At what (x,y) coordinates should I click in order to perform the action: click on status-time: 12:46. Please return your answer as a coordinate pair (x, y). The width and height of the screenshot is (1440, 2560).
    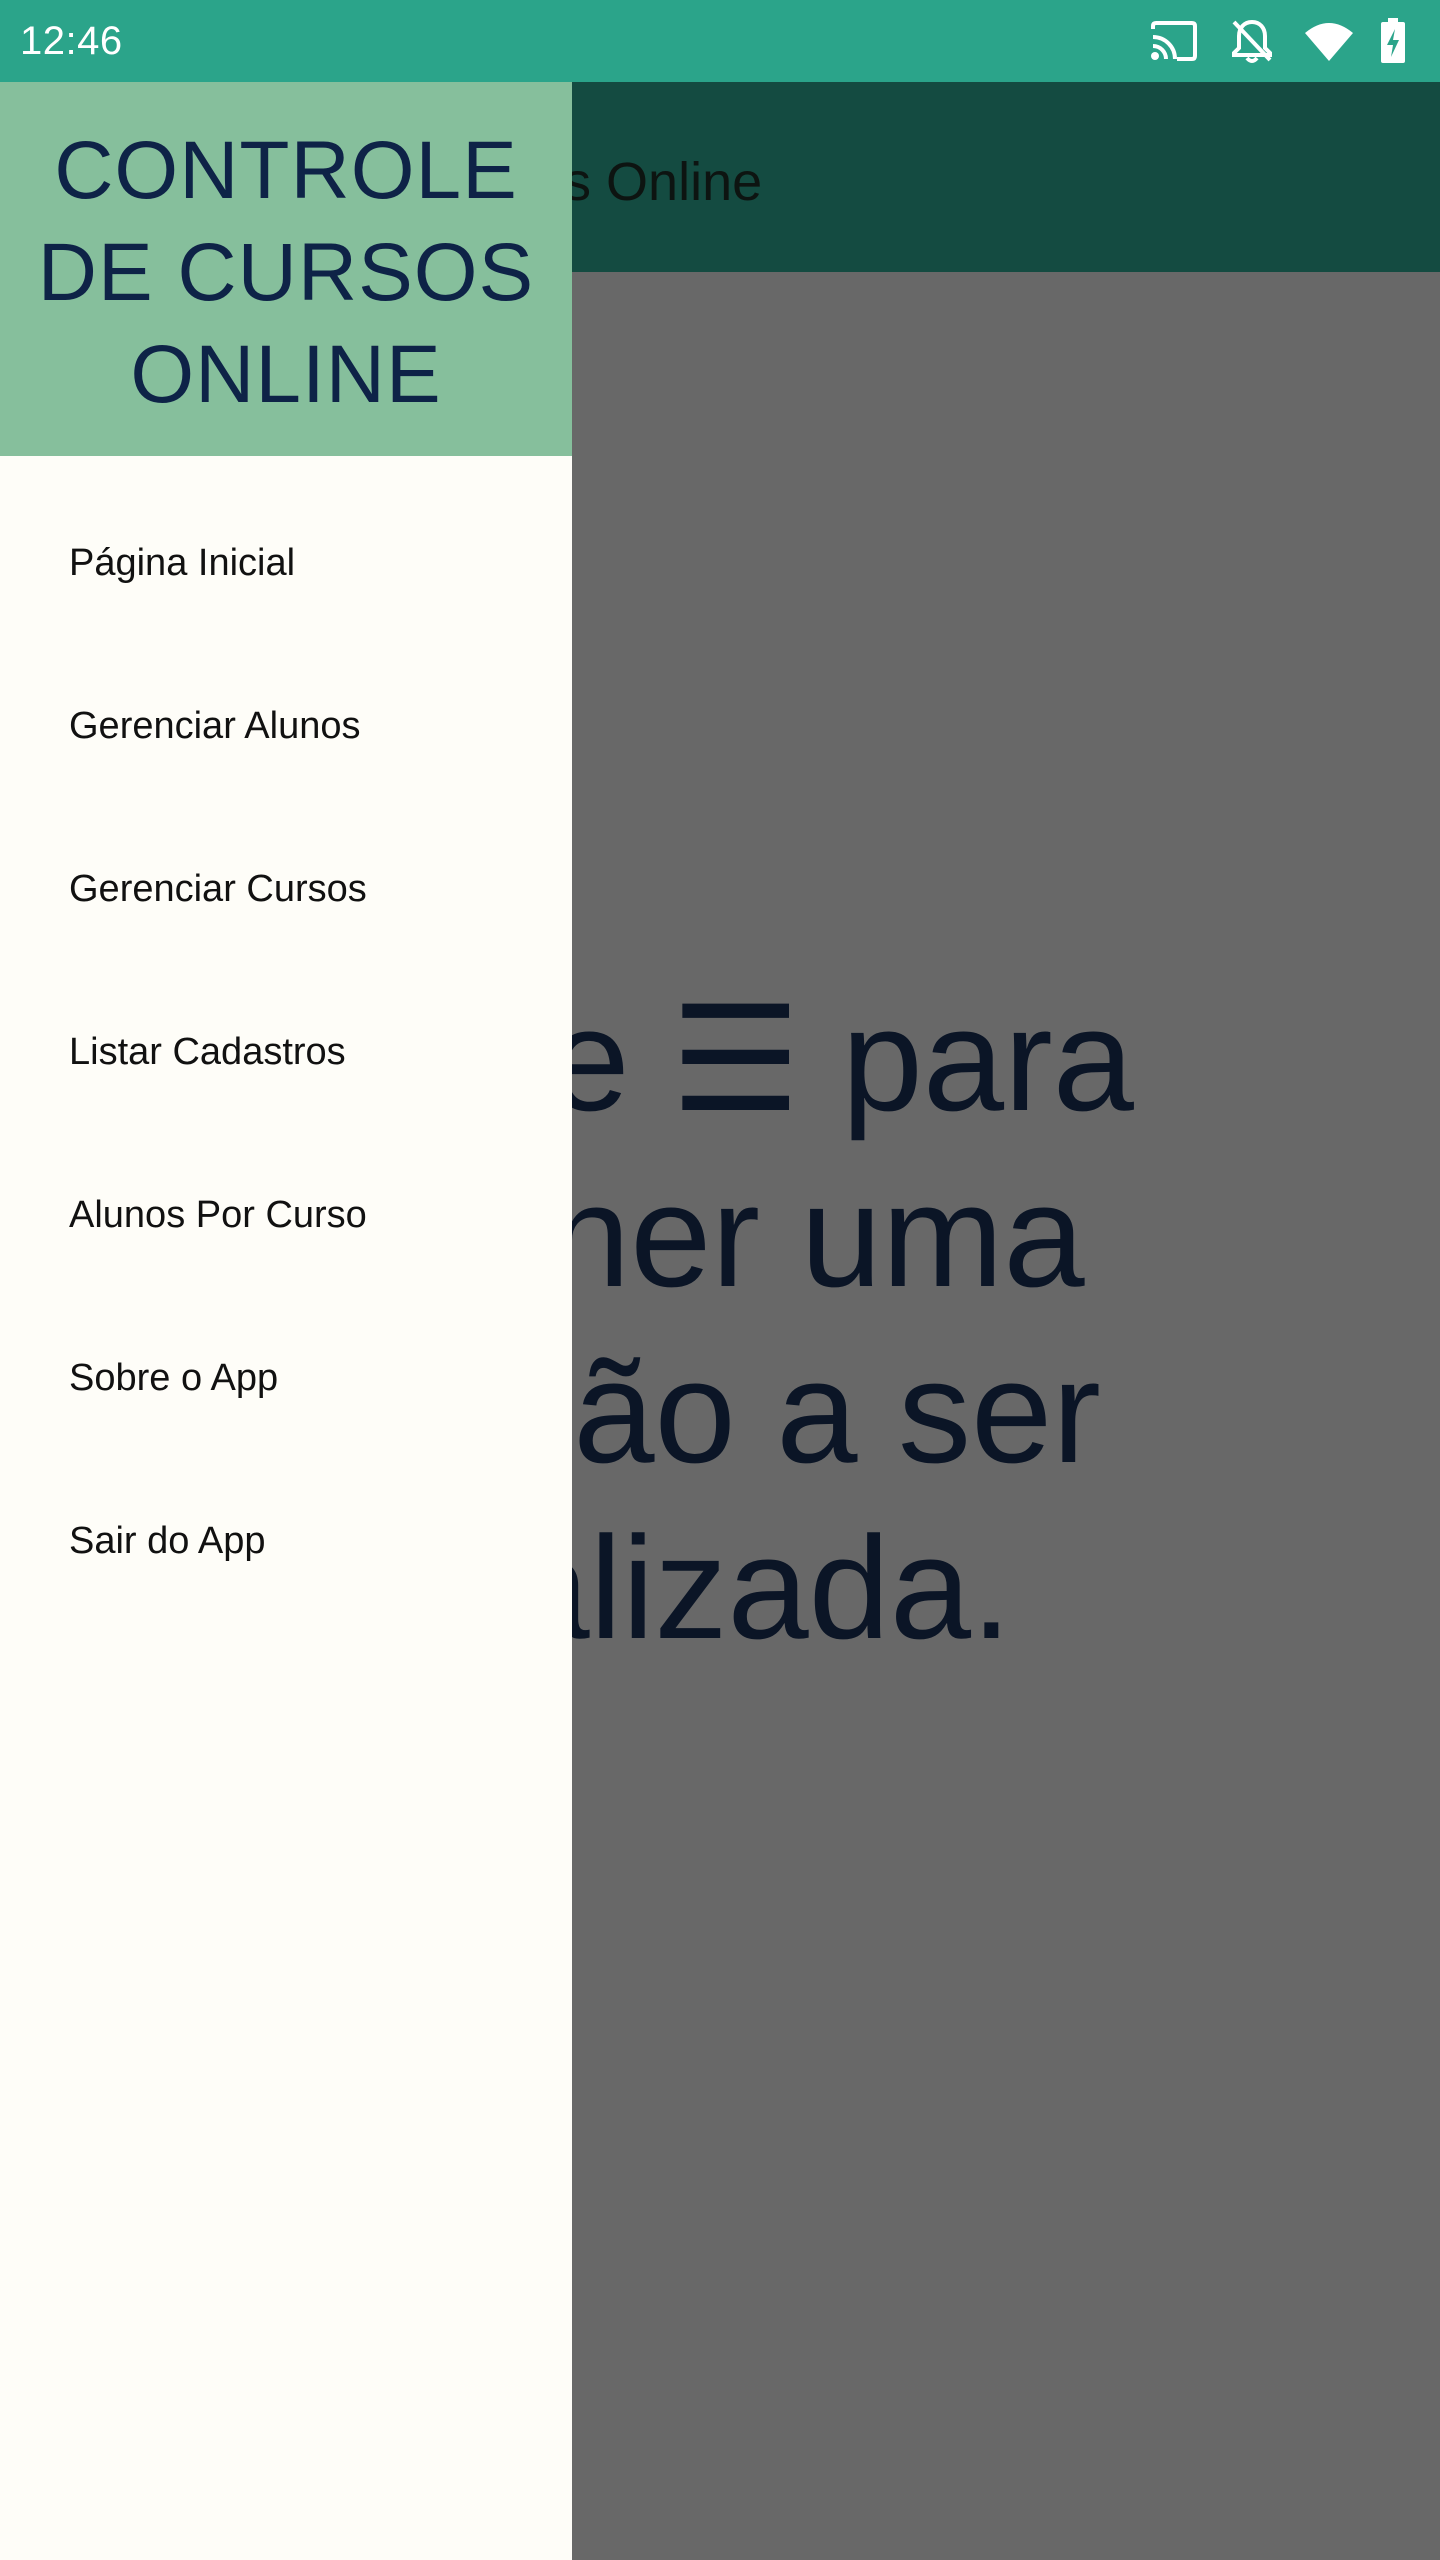
    Looking at the image, I should click on (71, 41).